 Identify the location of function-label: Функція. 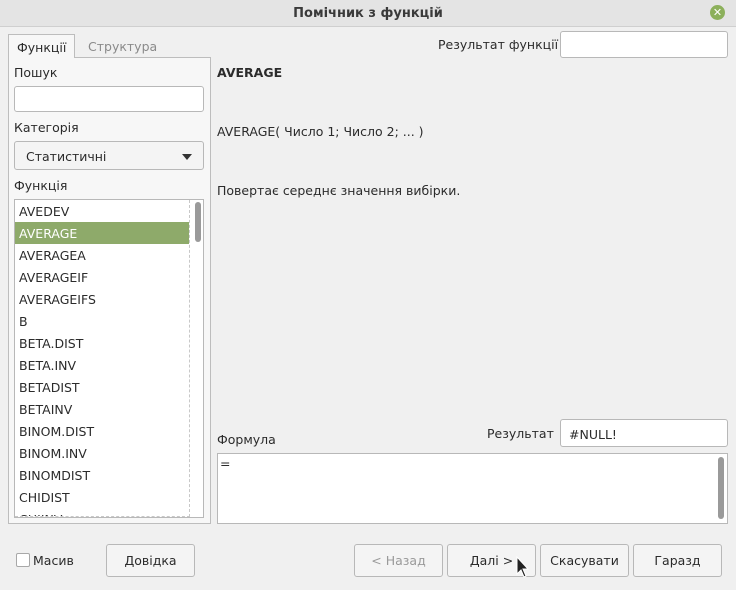
(41, 185).